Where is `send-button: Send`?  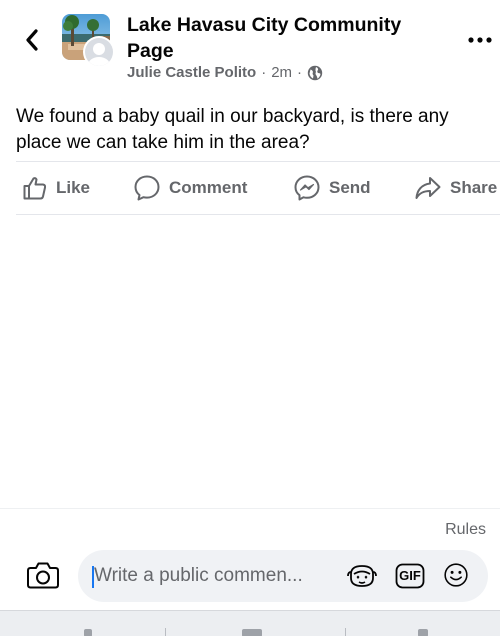 send-button: Send is located at coordinates (332, 188).